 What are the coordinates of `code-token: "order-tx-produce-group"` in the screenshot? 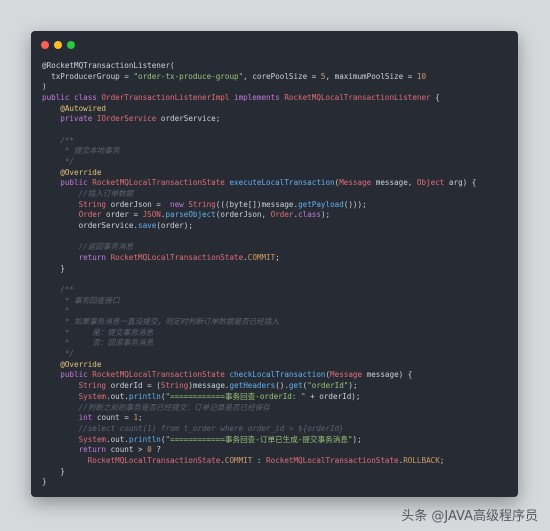 It's located at (188, 76).